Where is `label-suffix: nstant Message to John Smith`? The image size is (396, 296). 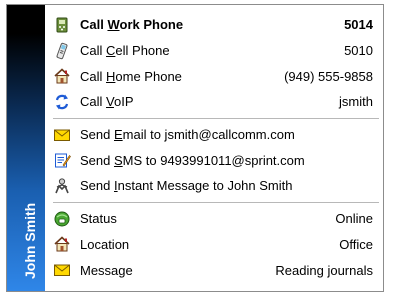
label-suffix: nstant Message to John Smith is located at coordinates (205, 186).